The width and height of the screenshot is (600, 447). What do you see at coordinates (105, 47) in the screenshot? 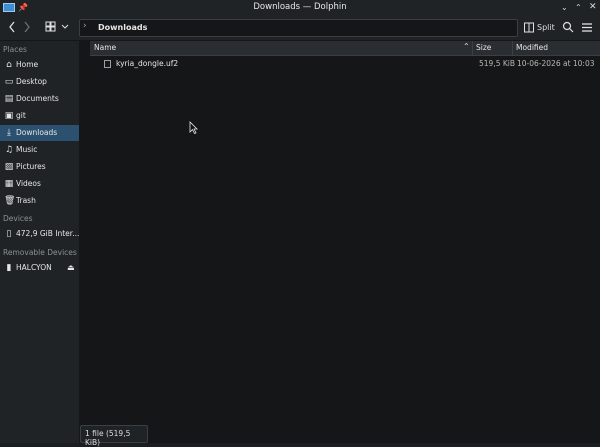
I see `column-name: Name` at bounding box center [105, 47].